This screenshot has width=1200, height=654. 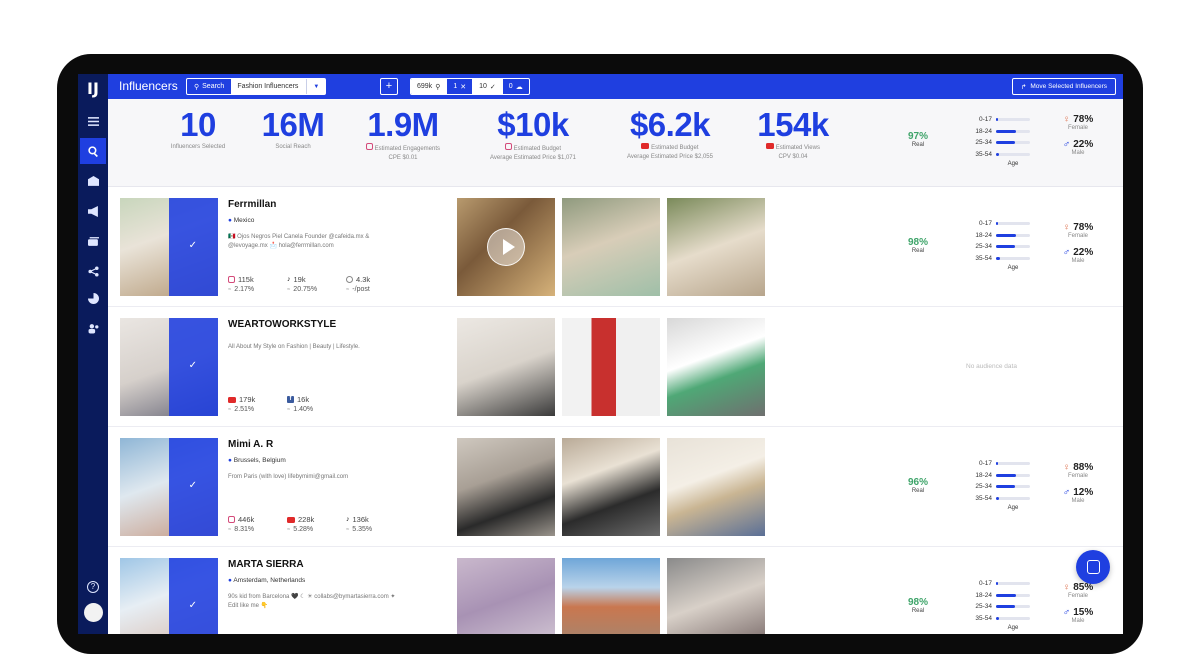 What do you see at coordinates (316, 86) in the screenshot?
I see `chevron-down-icon: ▼` at bounding box center [316, 86].